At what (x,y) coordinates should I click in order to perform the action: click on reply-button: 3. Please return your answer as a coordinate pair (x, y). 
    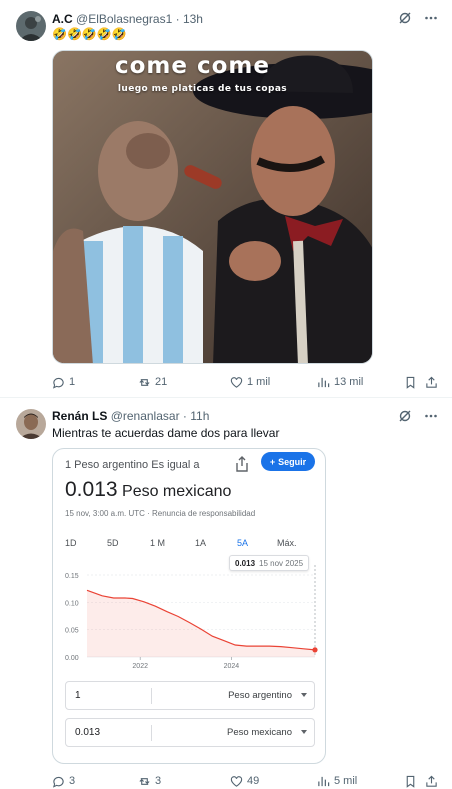
    Looking at the image, I should click on (63, 781).